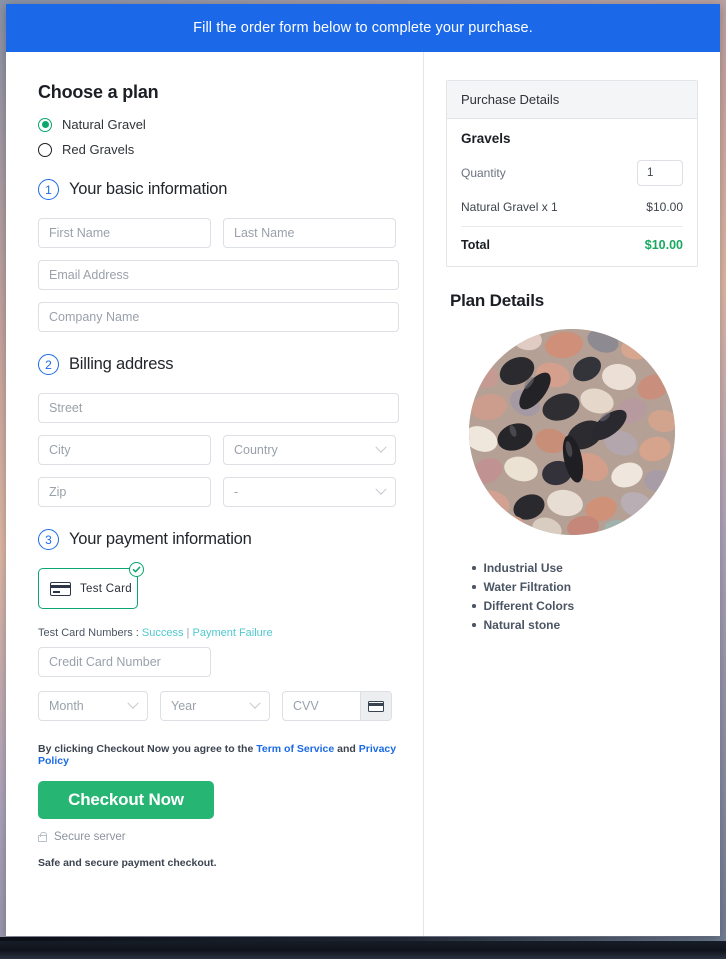 Image resolution: width=726 pixels, height=959 pixels. I want to click on line-item-row: Natural Gravel x 1 $10.00, so click(572, 213).